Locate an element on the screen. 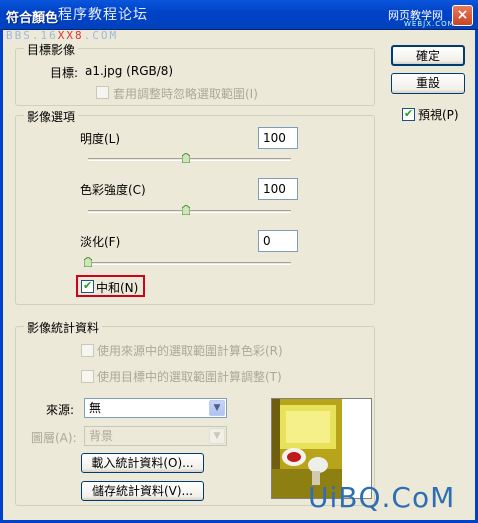 The height and width of the screenshot is (523, 478). use-target-selection-label: 使用目標中的選取範圍計算調整(T) is located at coordinates (189, 377).